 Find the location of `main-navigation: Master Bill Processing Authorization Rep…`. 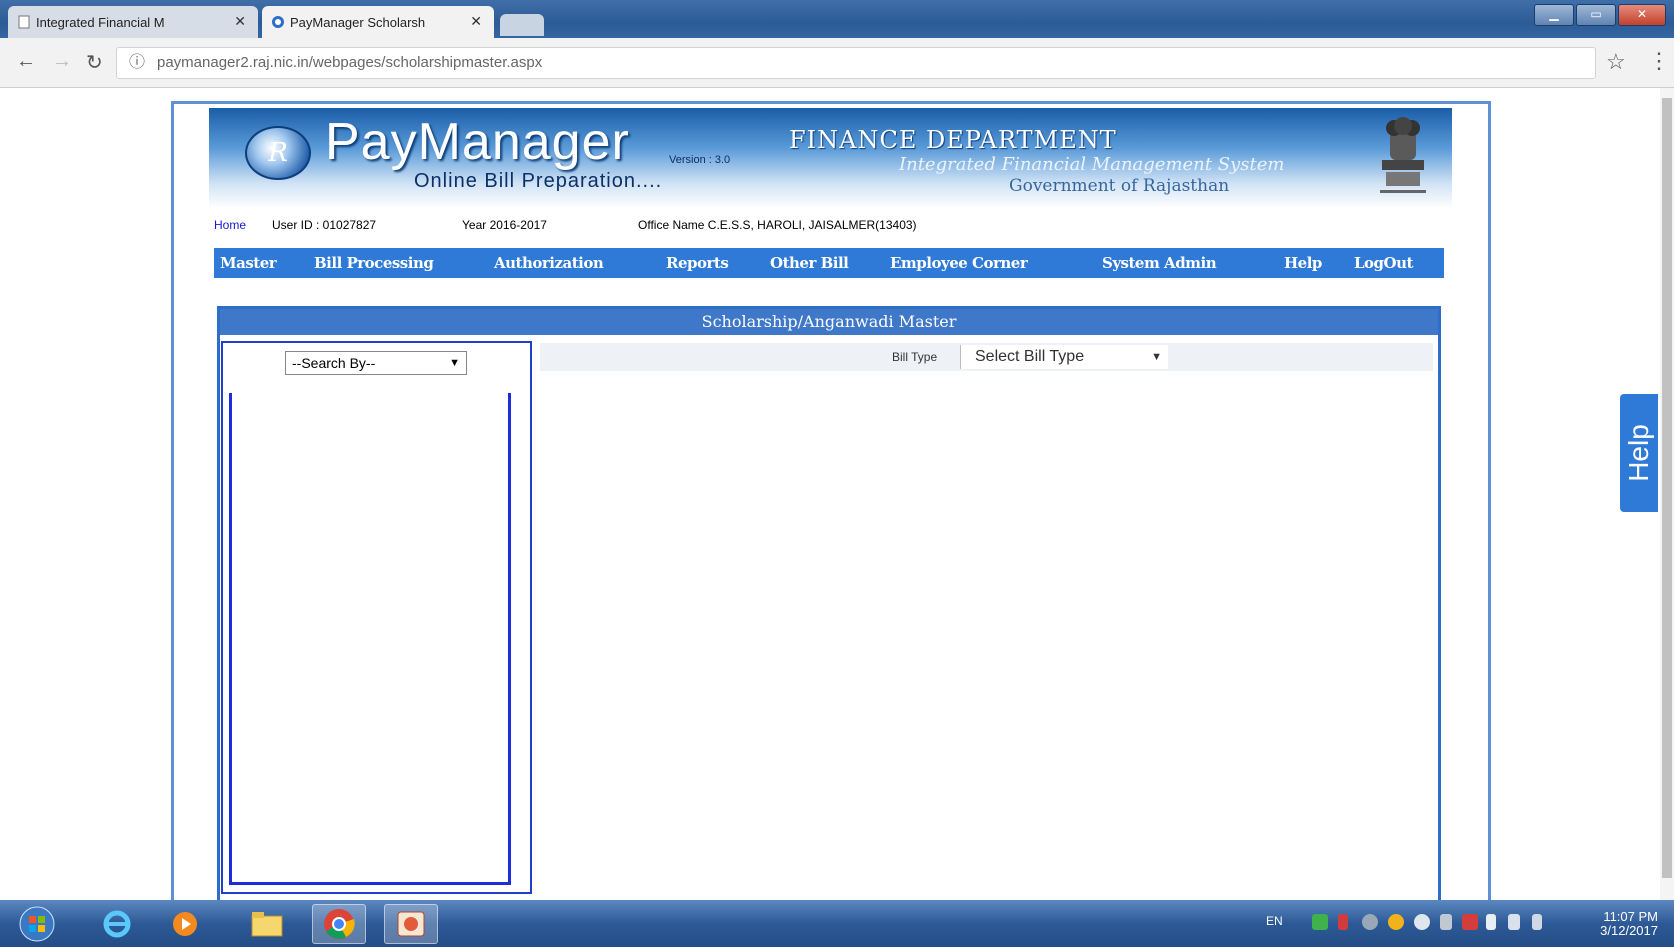

main-navigation: Master Bill Processing Authorization Rep… is located at coordinates (829, 263).